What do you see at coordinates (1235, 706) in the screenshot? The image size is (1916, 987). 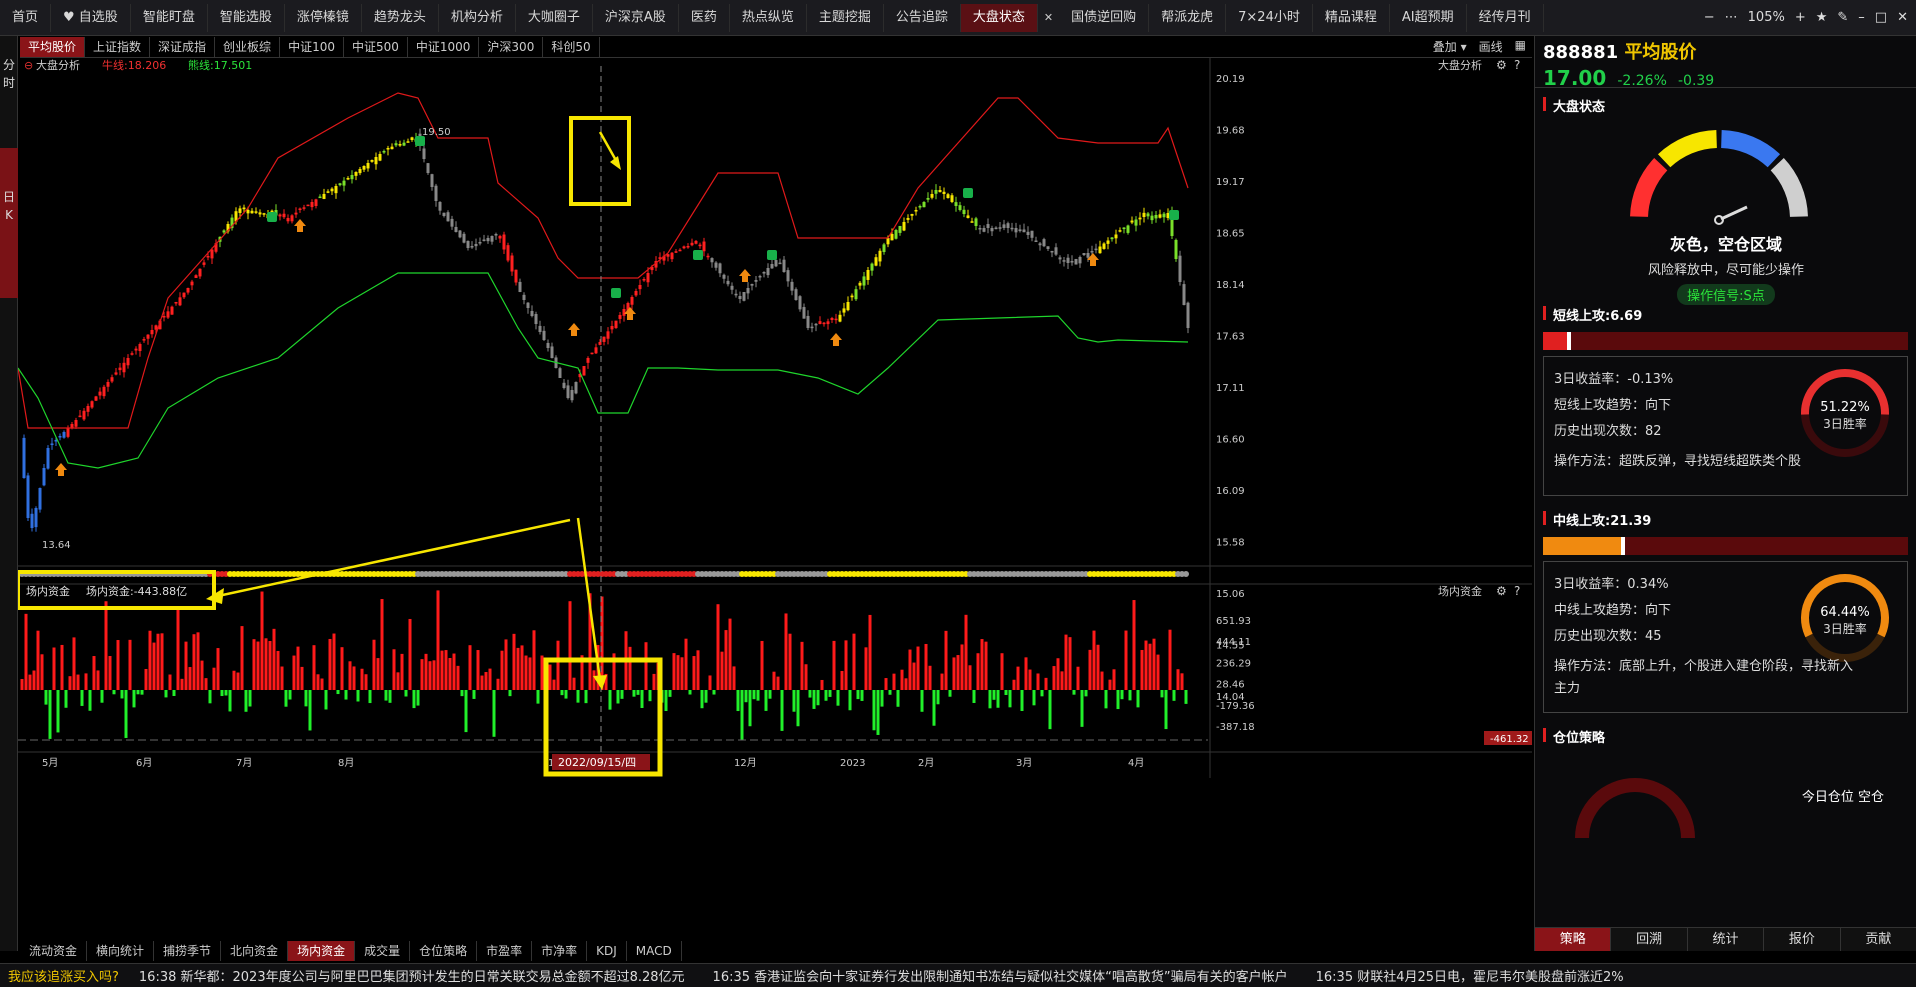 I see `sub-tick: -179.36` at bounding box center [1235, 706].